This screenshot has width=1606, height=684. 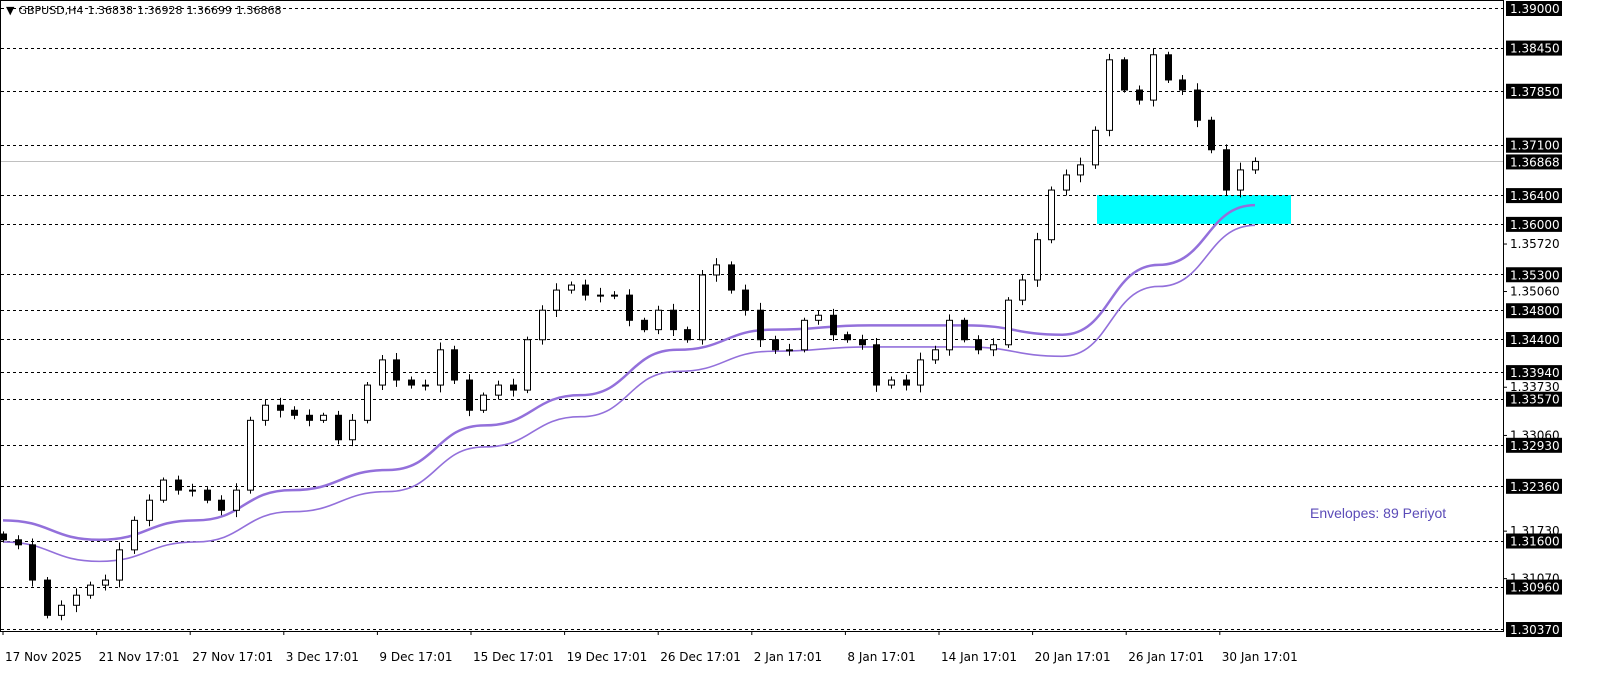 What do you see at coordinates (1535, 588) in the screenshot?
I see `level-label: 1.30960` at bounding box center [1535, 588].